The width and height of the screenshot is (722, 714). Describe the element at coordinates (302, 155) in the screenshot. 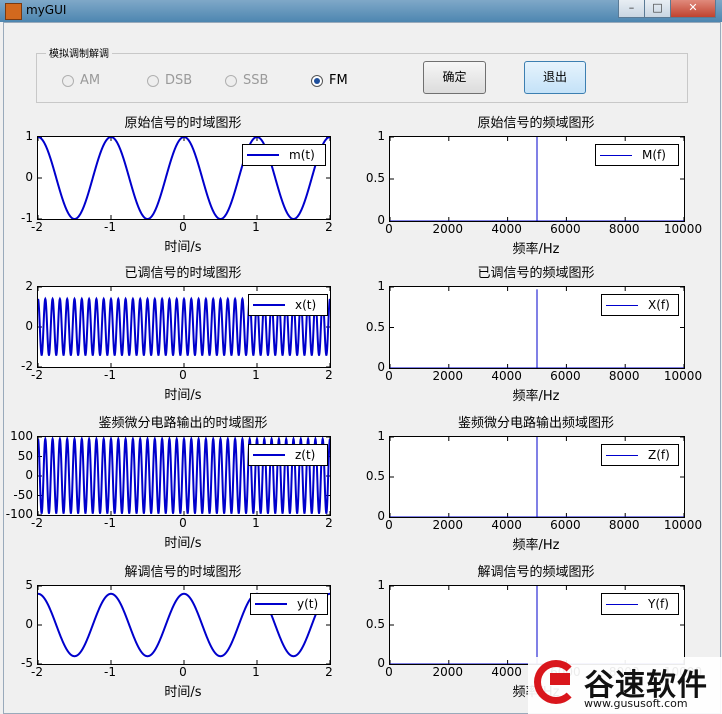

I see `legend-label: m(t)` at that location.